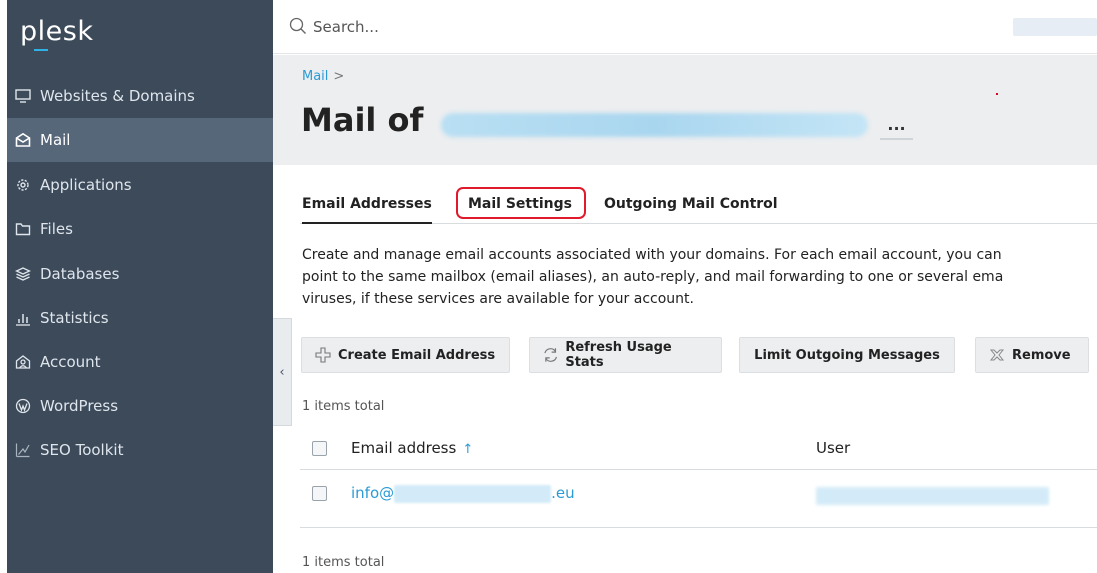  Describe the element at coordinates (298, 26) in the screenshot. I see `search-icon` at that location.